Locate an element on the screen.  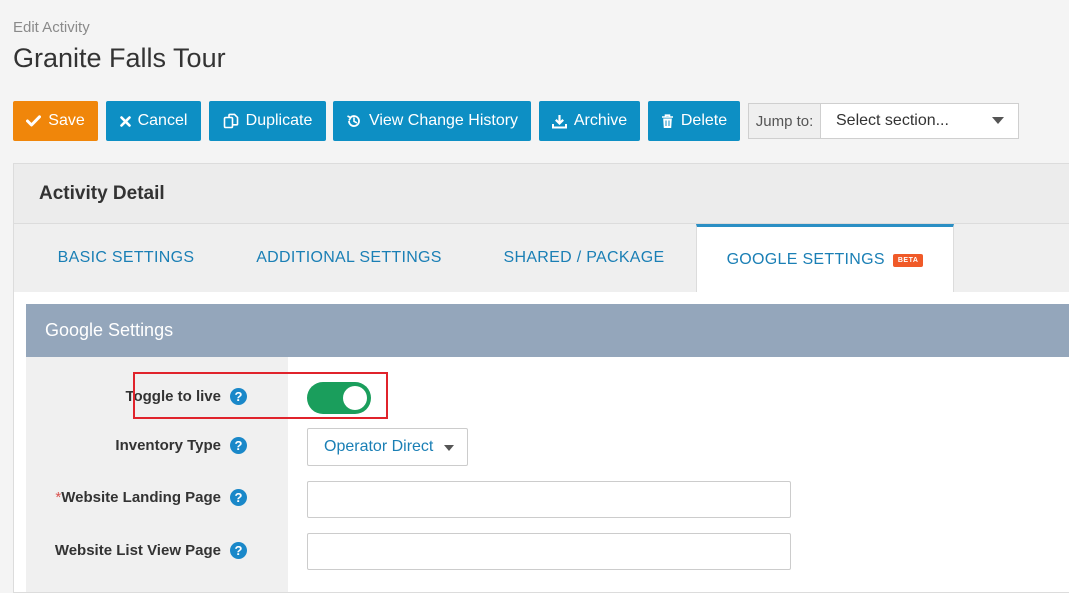
archive-button-label: Archive is located at coordinates (600, 120).